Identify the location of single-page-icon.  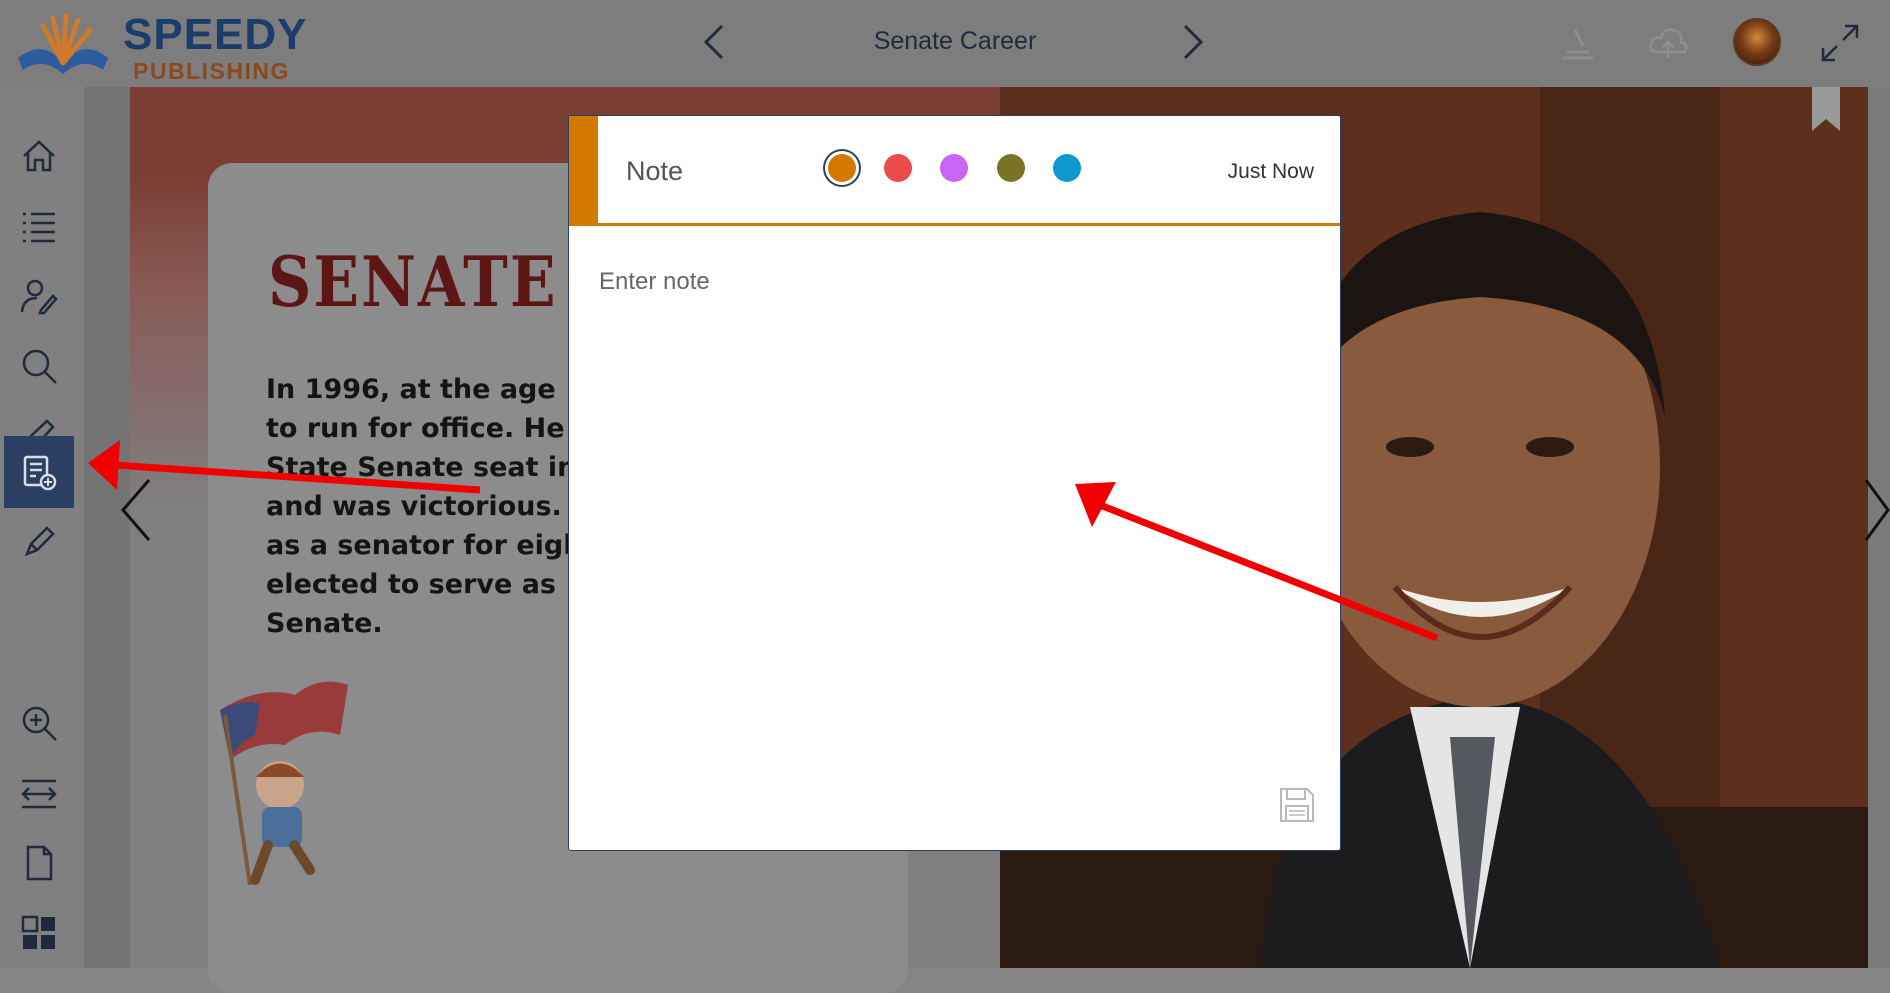
(39, 863).